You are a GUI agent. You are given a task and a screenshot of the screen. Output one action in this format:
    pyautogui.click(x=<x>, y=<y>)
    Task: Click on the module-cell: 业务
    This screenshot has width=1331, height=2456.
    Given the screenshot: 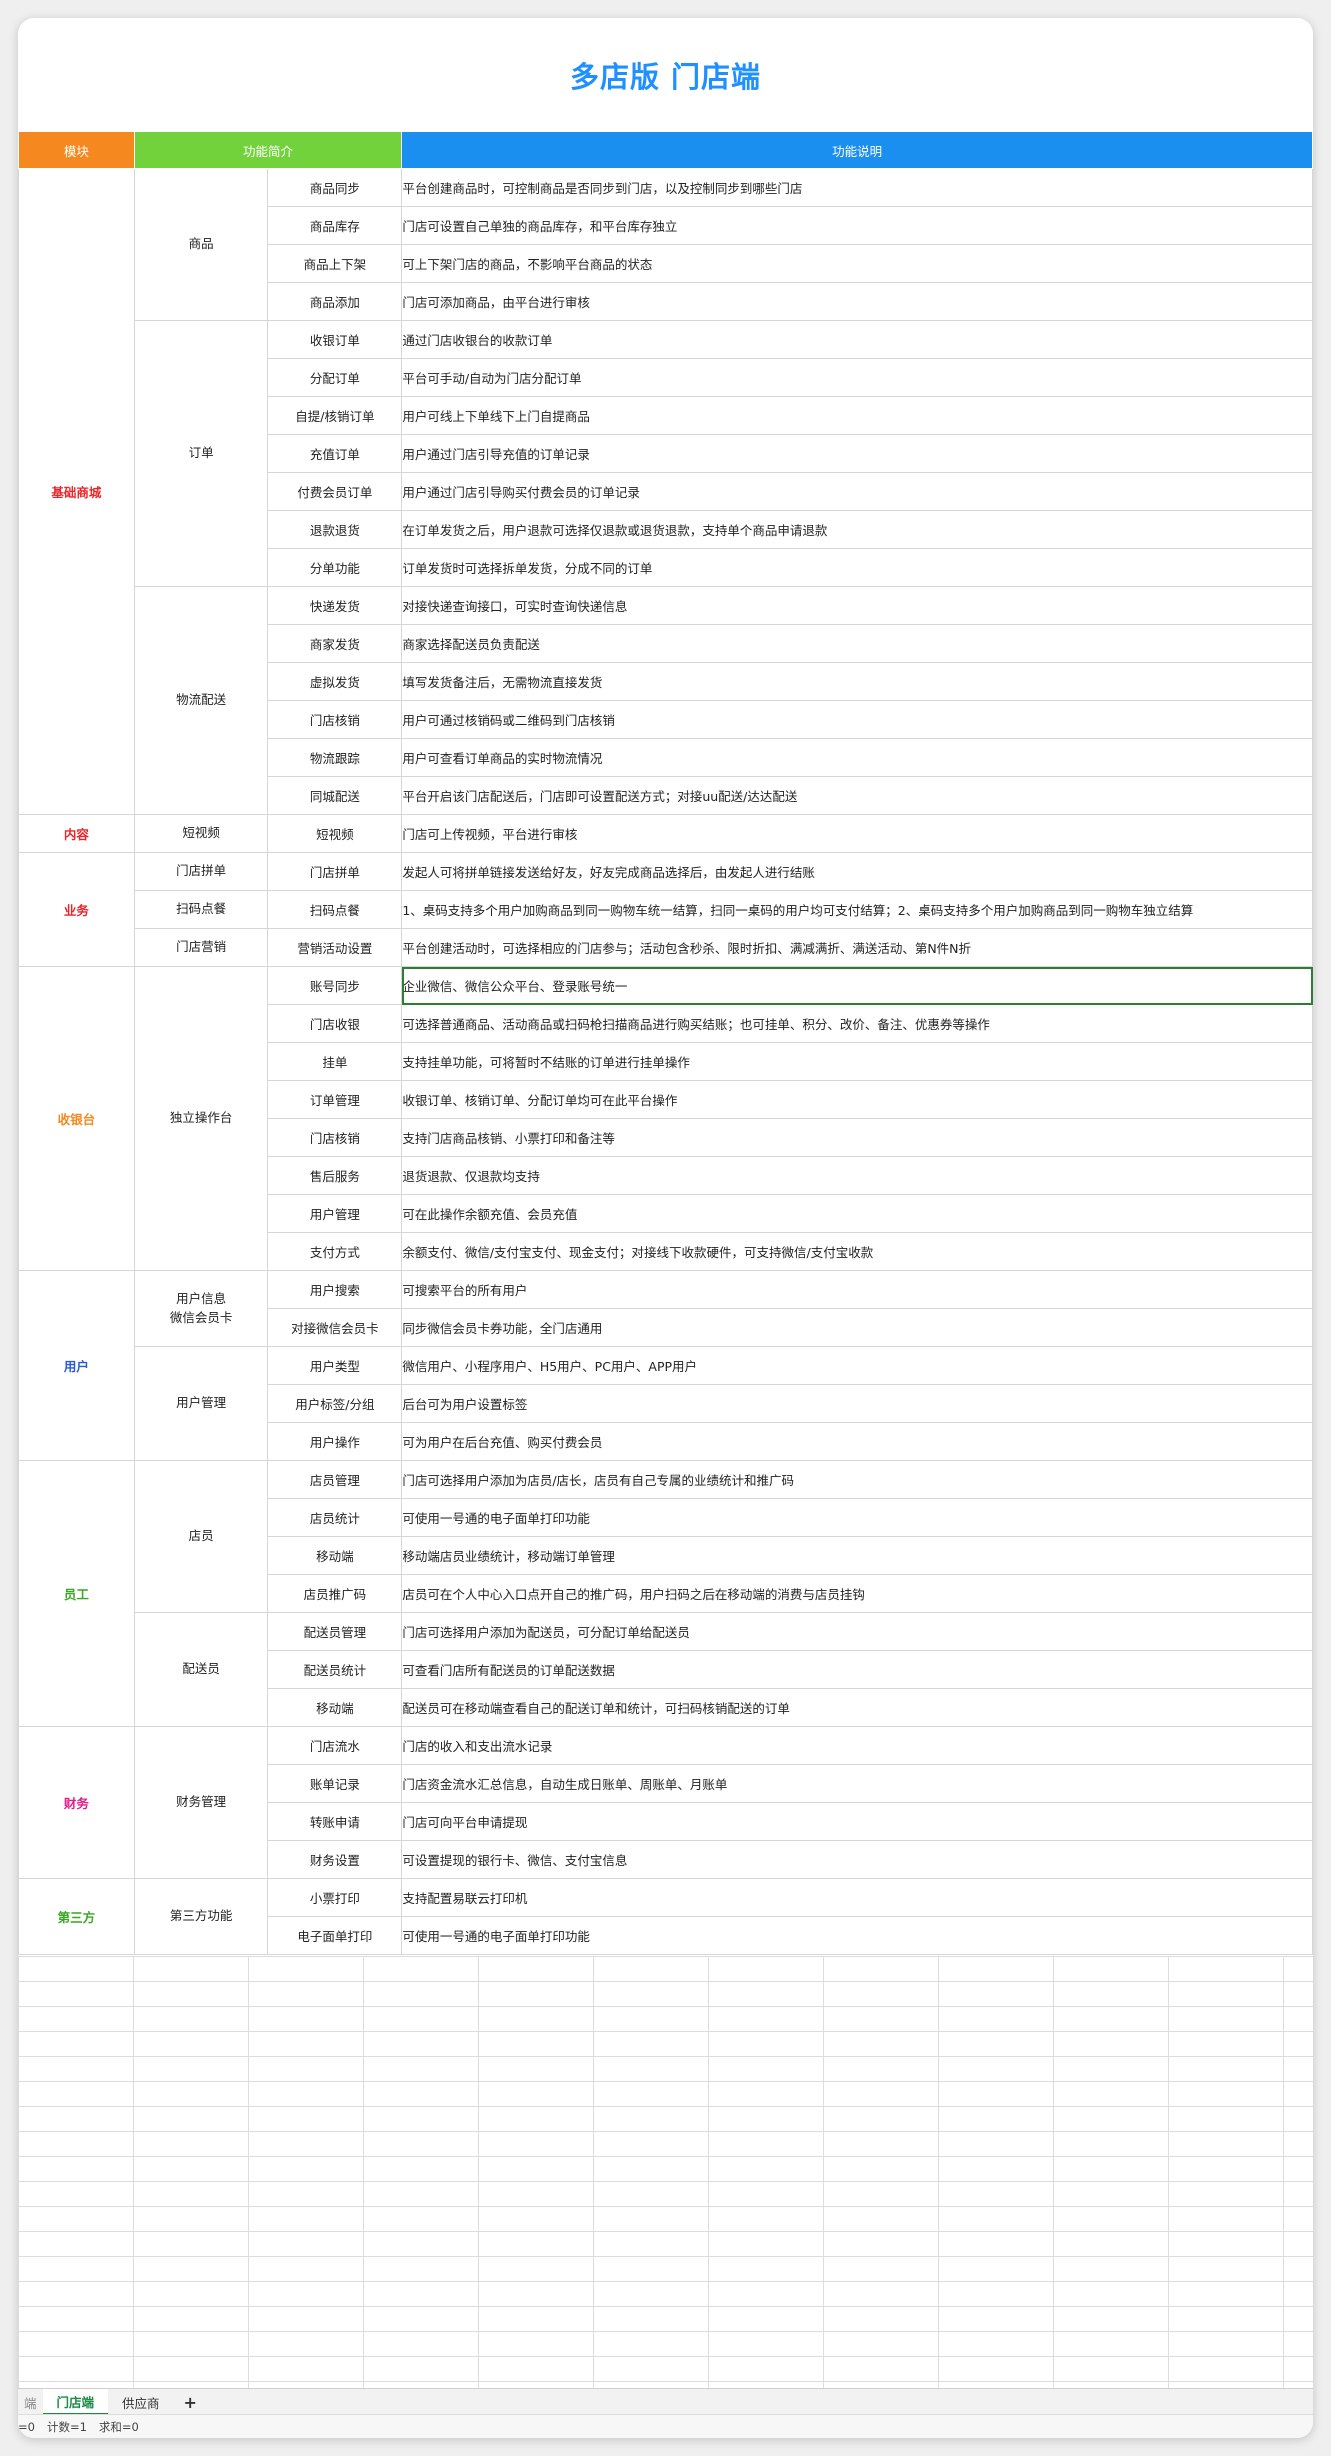 What is the action you would take?
    pyautogui.click(x=76, y=909)
    